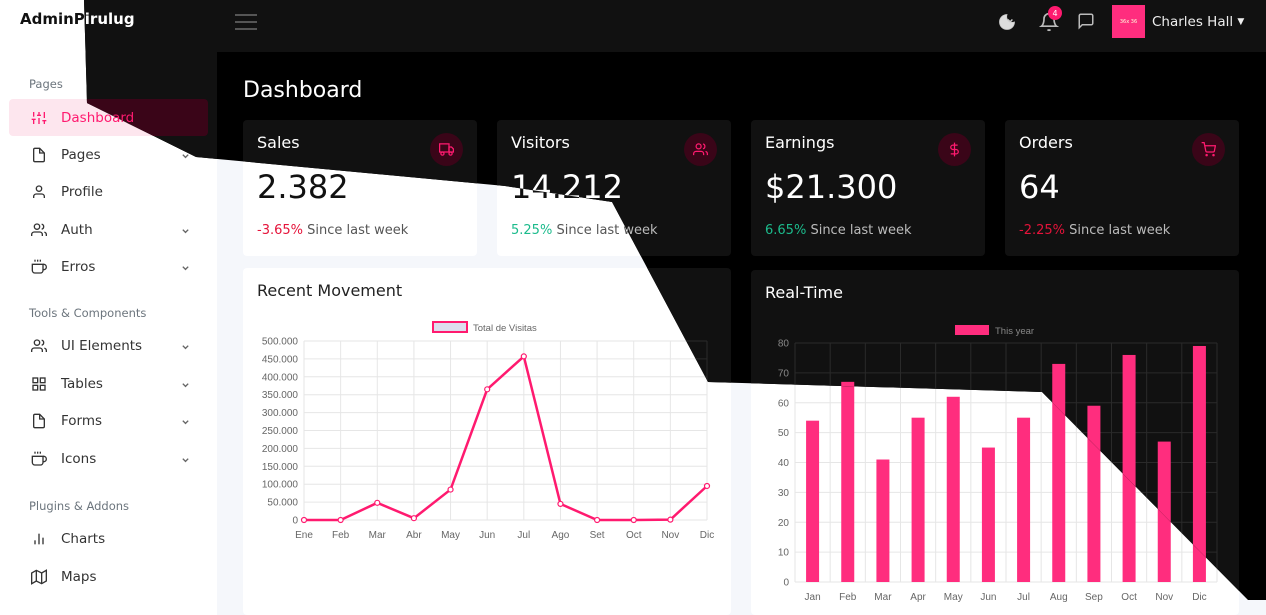 The height and width of the screenshot is (615, 1266). I want to click on stat-title: Earnings, so click(800, 142).